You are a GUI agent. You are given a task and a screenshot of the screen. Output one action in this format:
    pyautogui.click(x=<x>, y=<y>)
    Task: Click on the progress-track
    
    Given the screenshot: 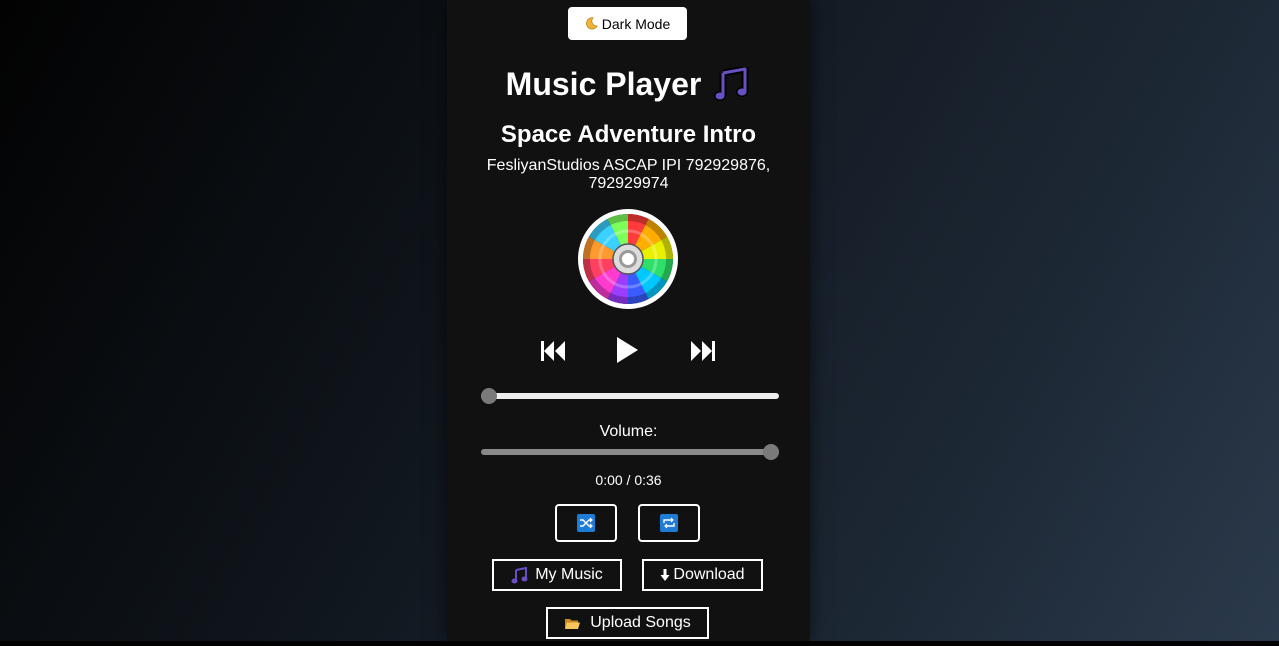 What is the action you would take?
    pyautogui.click(x=630, y=396)
    